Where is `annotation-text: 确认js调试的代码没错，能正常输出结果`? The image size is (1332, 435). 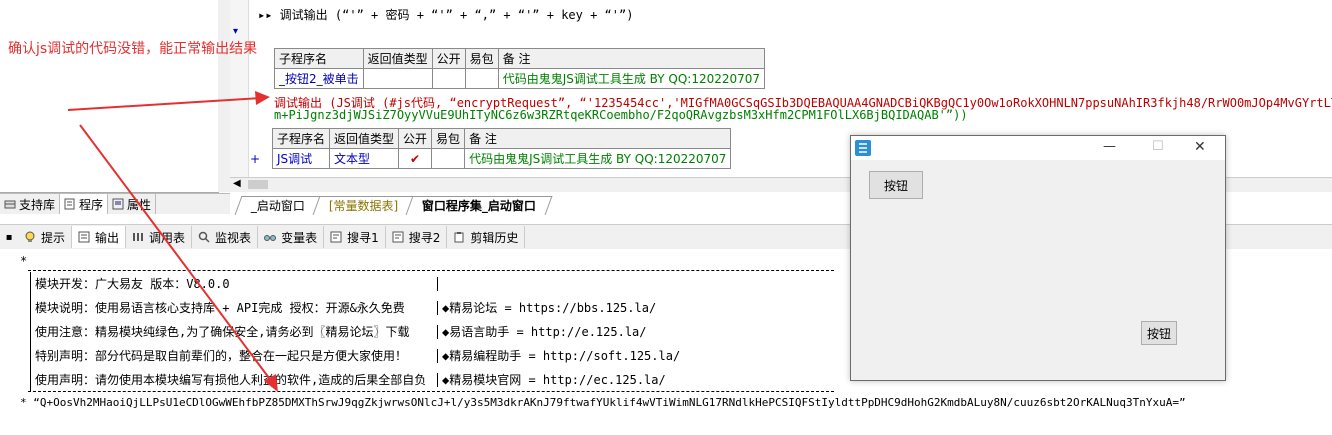 annotation-text: 确认js调试的代码没错，能正常输出结果 is located at coordinates (133, 49).